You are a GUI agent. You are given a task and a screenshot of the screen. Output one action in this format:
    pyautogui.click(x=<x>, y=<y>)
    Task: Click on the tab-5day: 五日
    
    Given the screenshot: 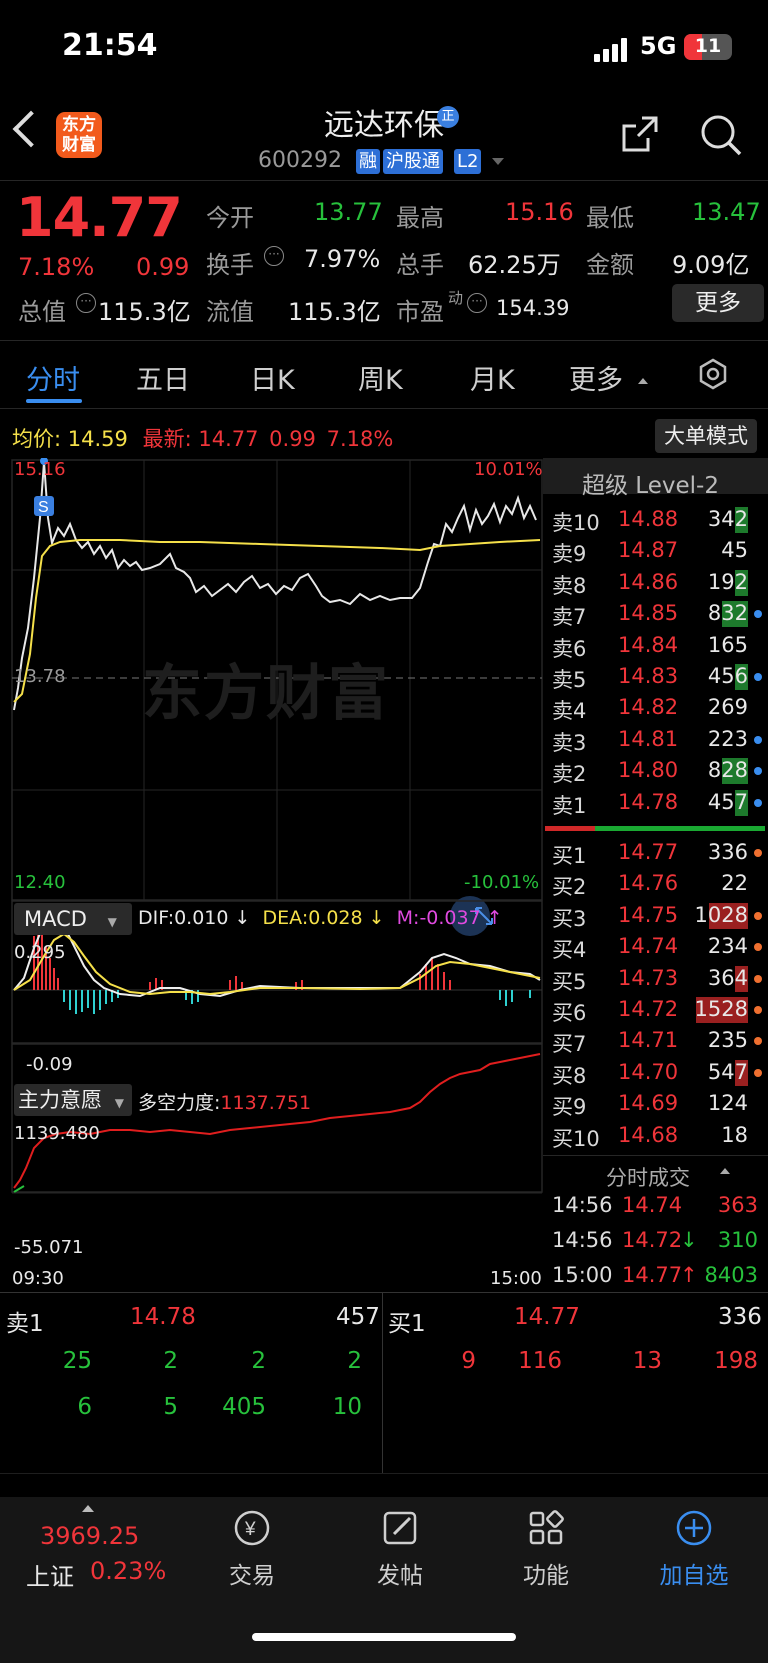 What is the action you would take?
    pyautogui.click(x=163, y=377)
    